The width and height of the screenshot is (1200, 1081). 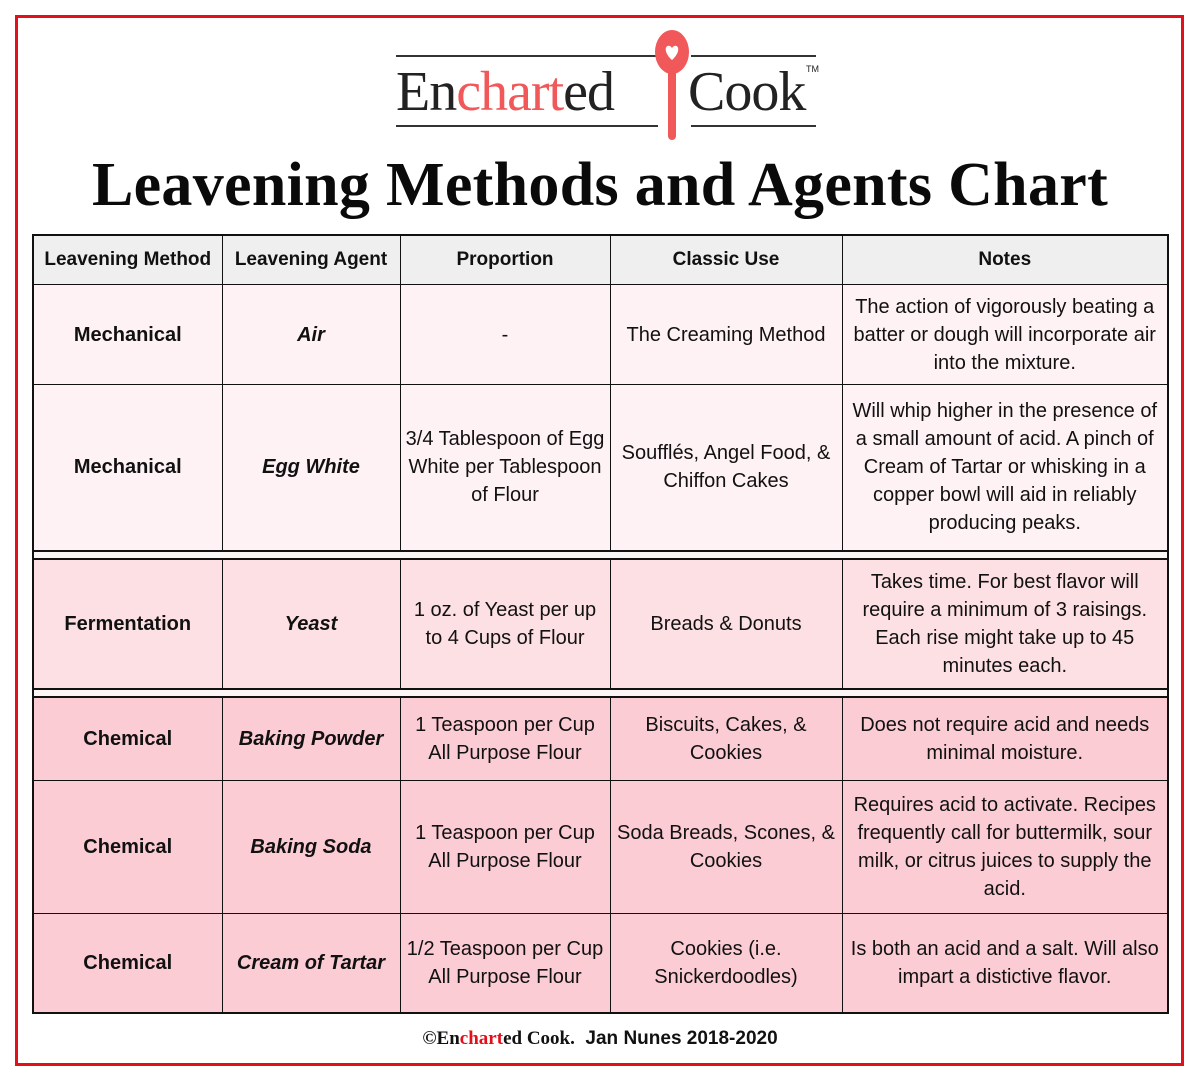 I want to click on cell-classic-use: Soufflés, Angel Food, & Chiffon Cakes, so click(x=726, y=467).